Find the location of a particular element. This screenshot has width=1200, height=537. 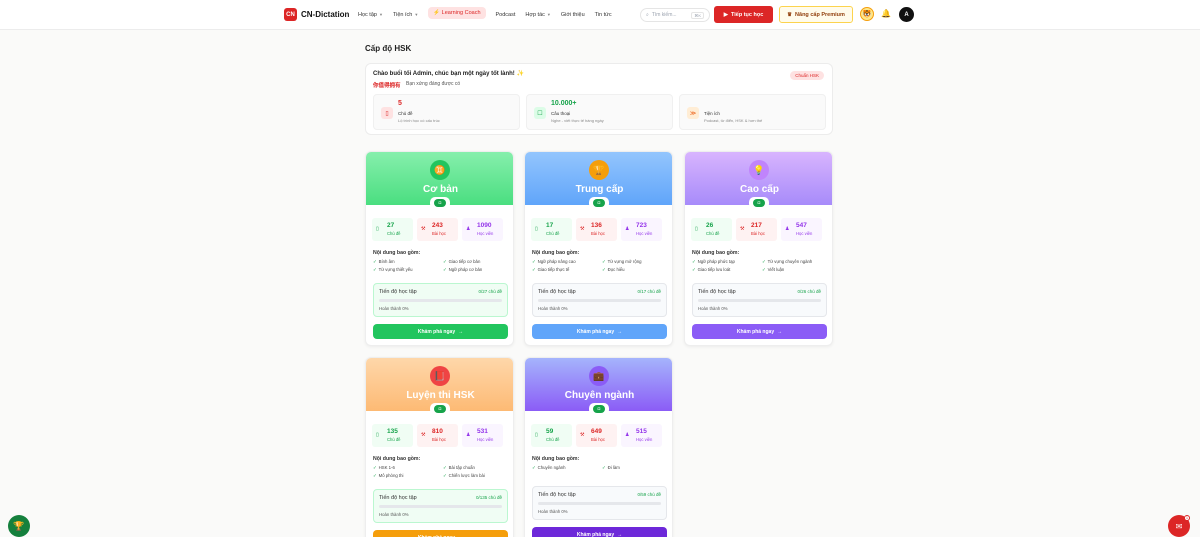

mascot-avatar: 🐯 is located at coordinates (867, 14).